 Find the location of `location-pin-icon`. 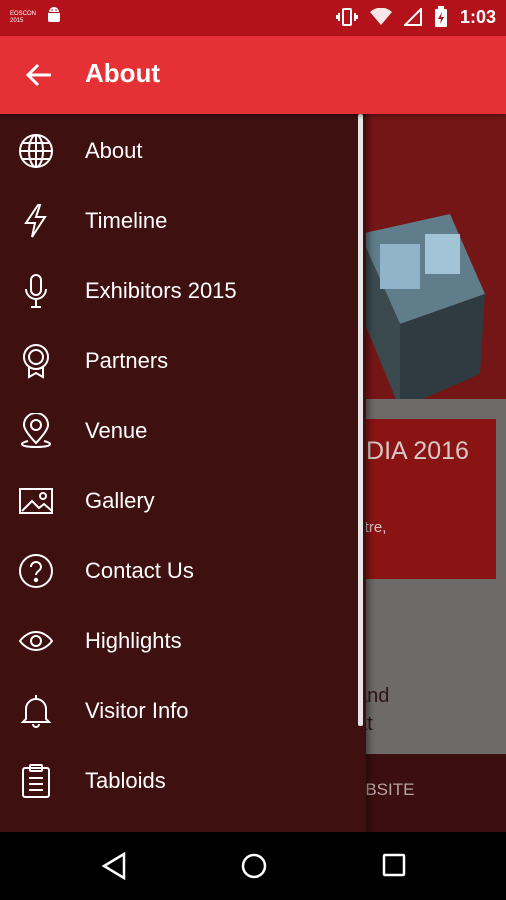

location-pin-icon is located at coordinates (36, 430).